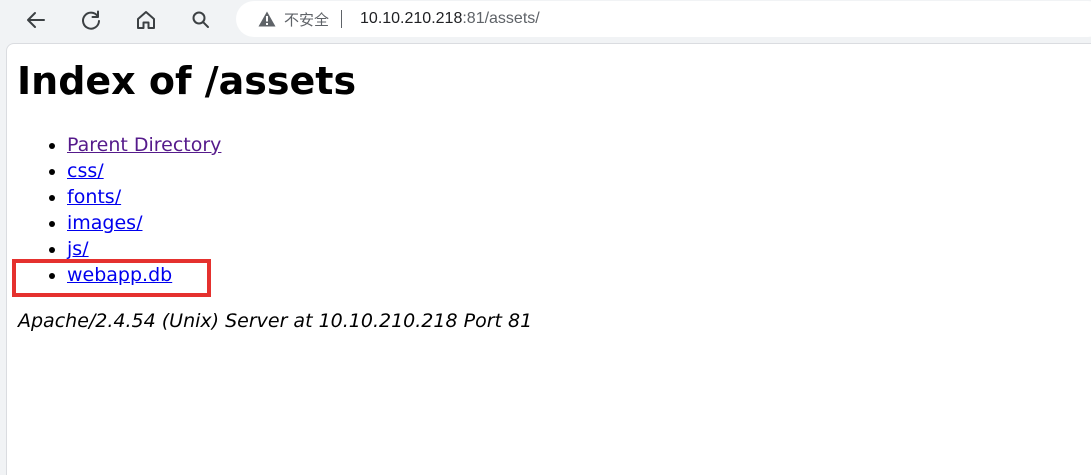 The width and height of the screenshot is (1091, 475). I want to click on url-text: 10.10.210.218:81/assets/, so click(450, 19).